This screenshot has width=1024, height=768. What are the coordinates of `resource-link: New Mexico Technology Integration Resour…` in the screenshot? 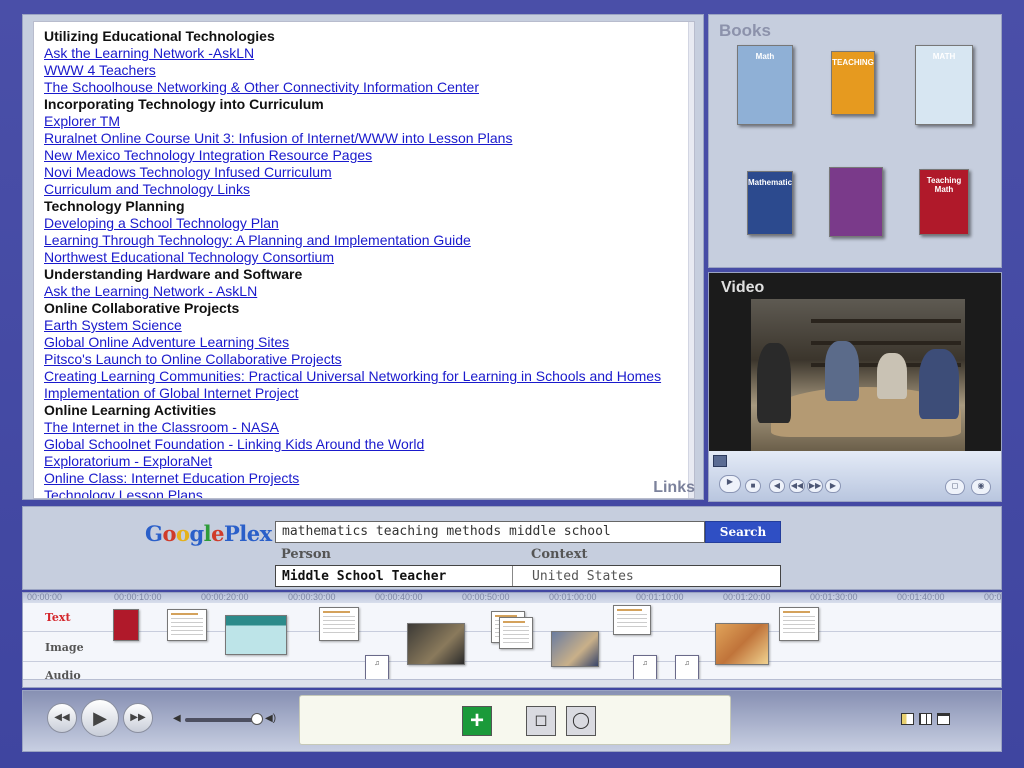 It's located at (208, 155).